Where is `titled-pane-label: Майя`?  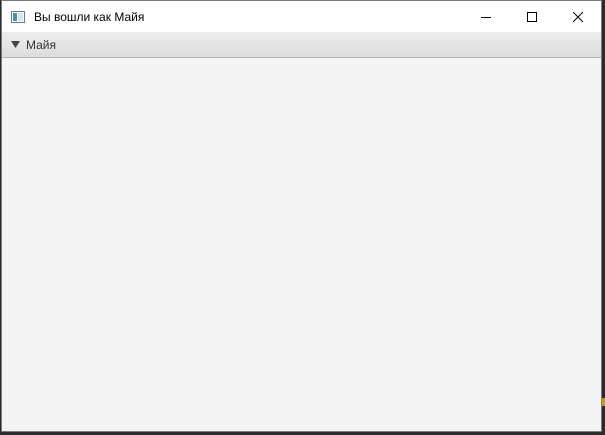
titled-pane-label: Майя is located at coordinates (41, 44).